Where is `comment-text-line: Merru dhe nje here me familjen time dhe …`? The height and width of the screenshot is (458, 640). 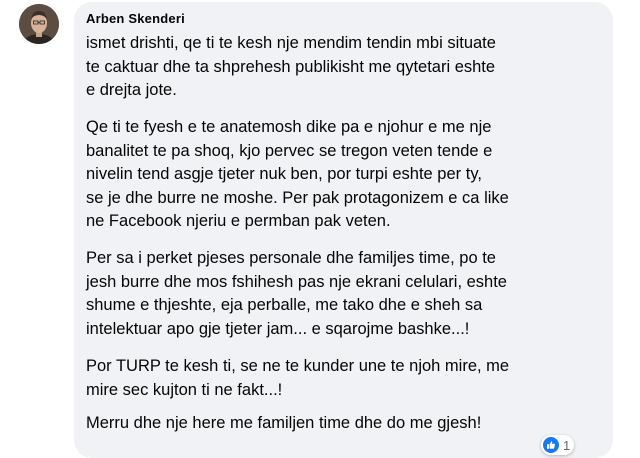 comment-text-line: Merru dhe nje here me familjen time dhe … is located at coordinates (284, 423).